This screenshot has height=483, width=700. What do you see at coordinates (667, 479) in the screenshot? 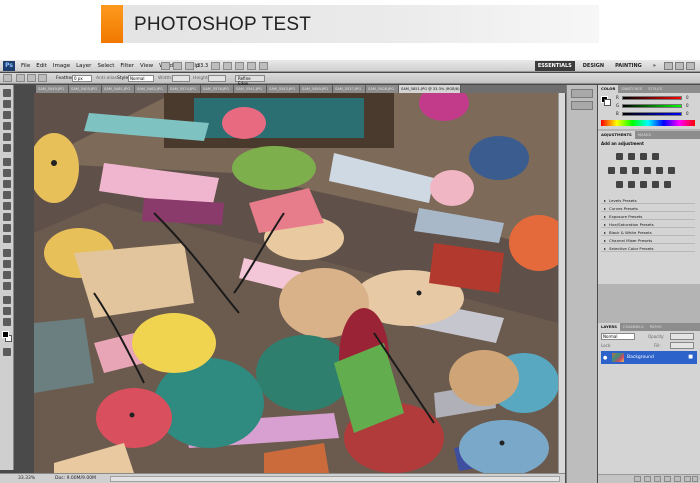
I see `new-adjustment-icon` at bounding box center [667, 479].